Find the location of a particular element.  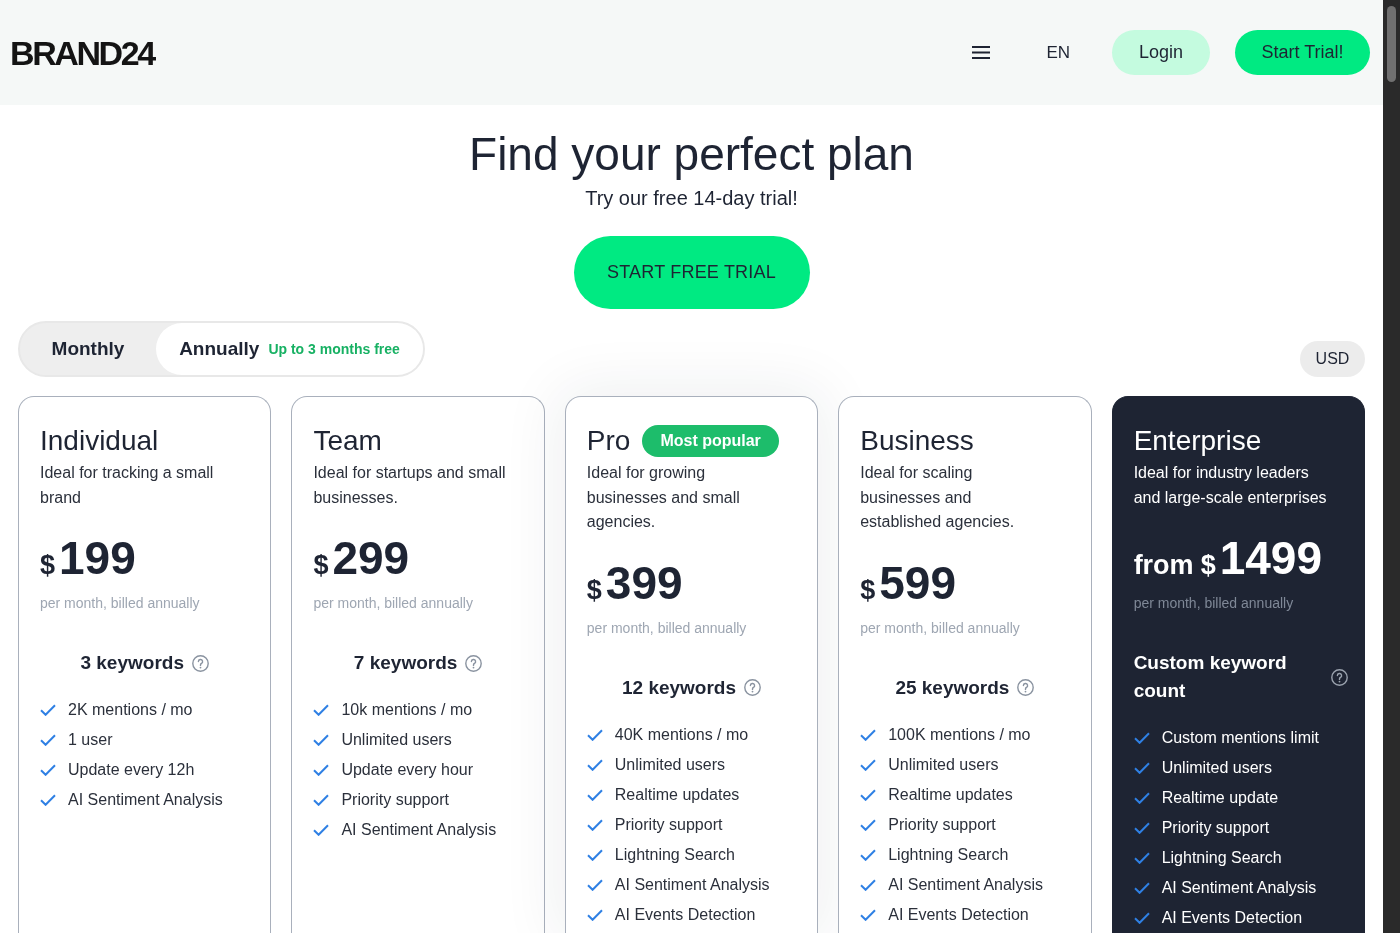

plan-name: Enterprise is located at coordinates (1197, 441).